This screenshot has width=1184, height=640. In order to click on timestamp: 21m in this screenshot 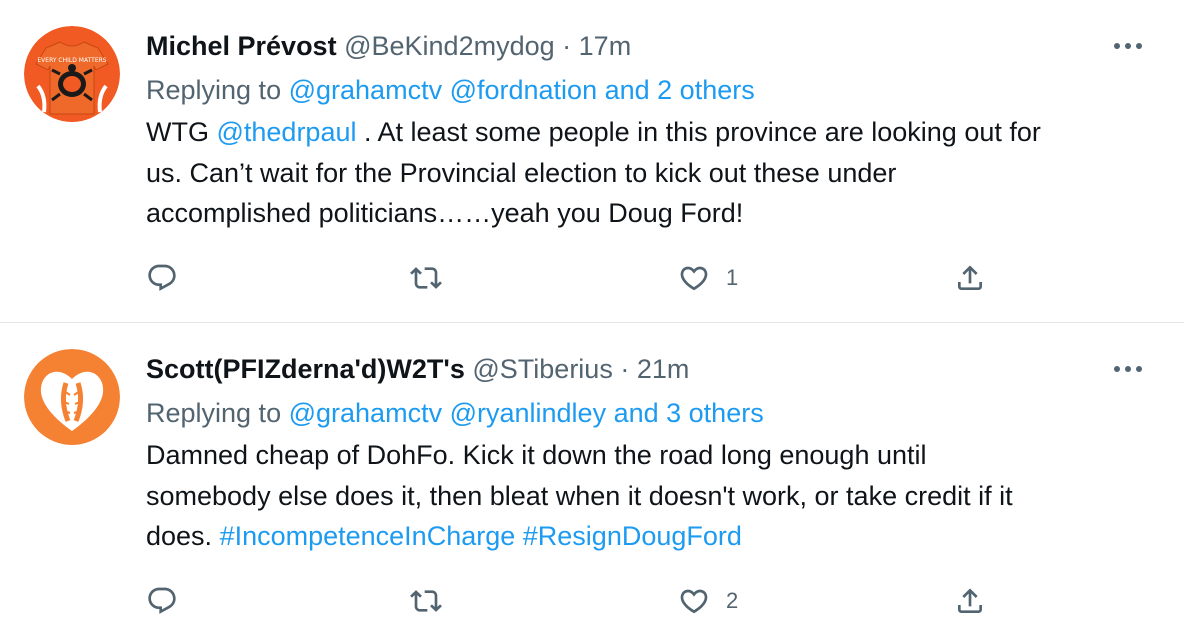, I will do `click(663, 369)`.